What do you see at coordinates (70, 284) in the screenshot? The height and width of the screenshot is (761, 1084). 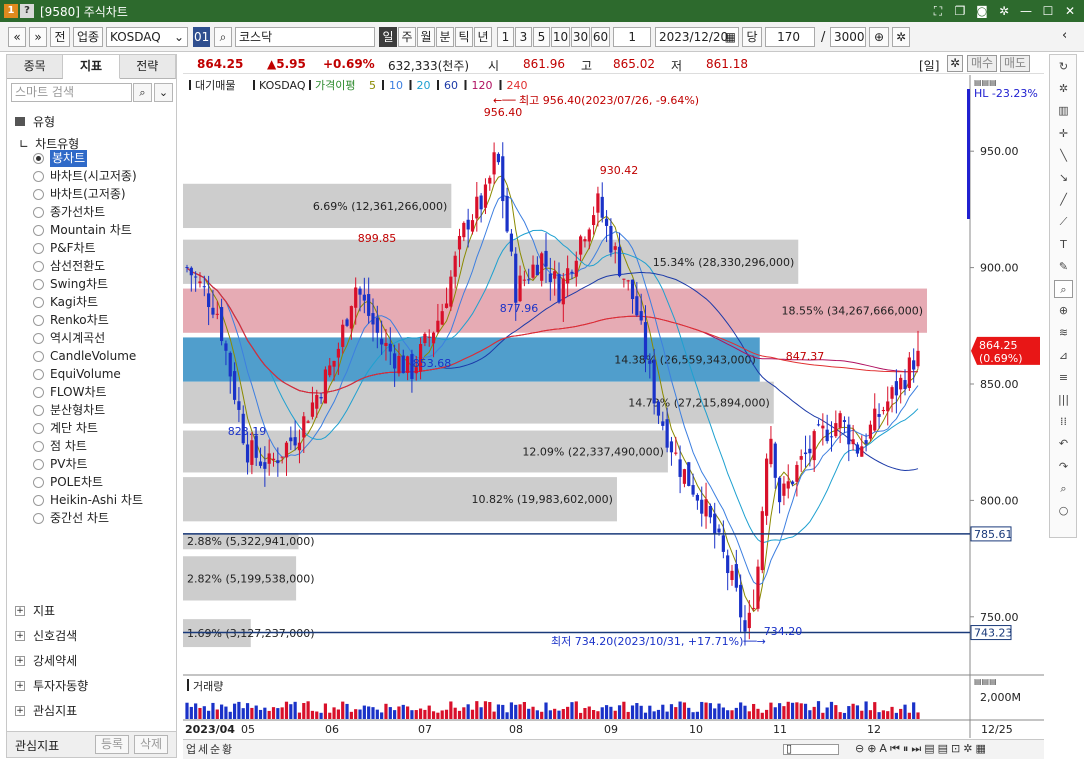 I see `chart-type-item: Swing차트` at bounding box center [70, 284].